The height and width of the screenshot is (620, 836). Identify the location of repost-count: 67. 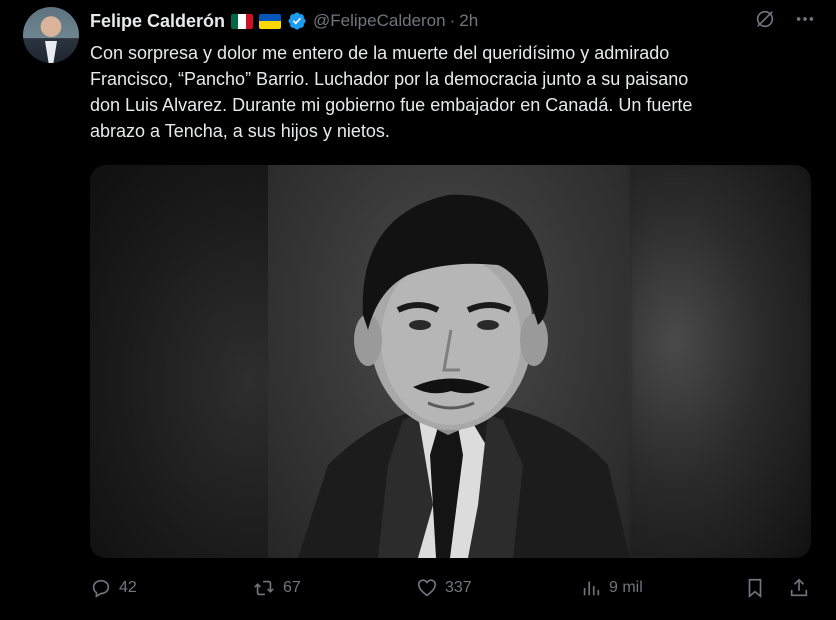
(292, 587).